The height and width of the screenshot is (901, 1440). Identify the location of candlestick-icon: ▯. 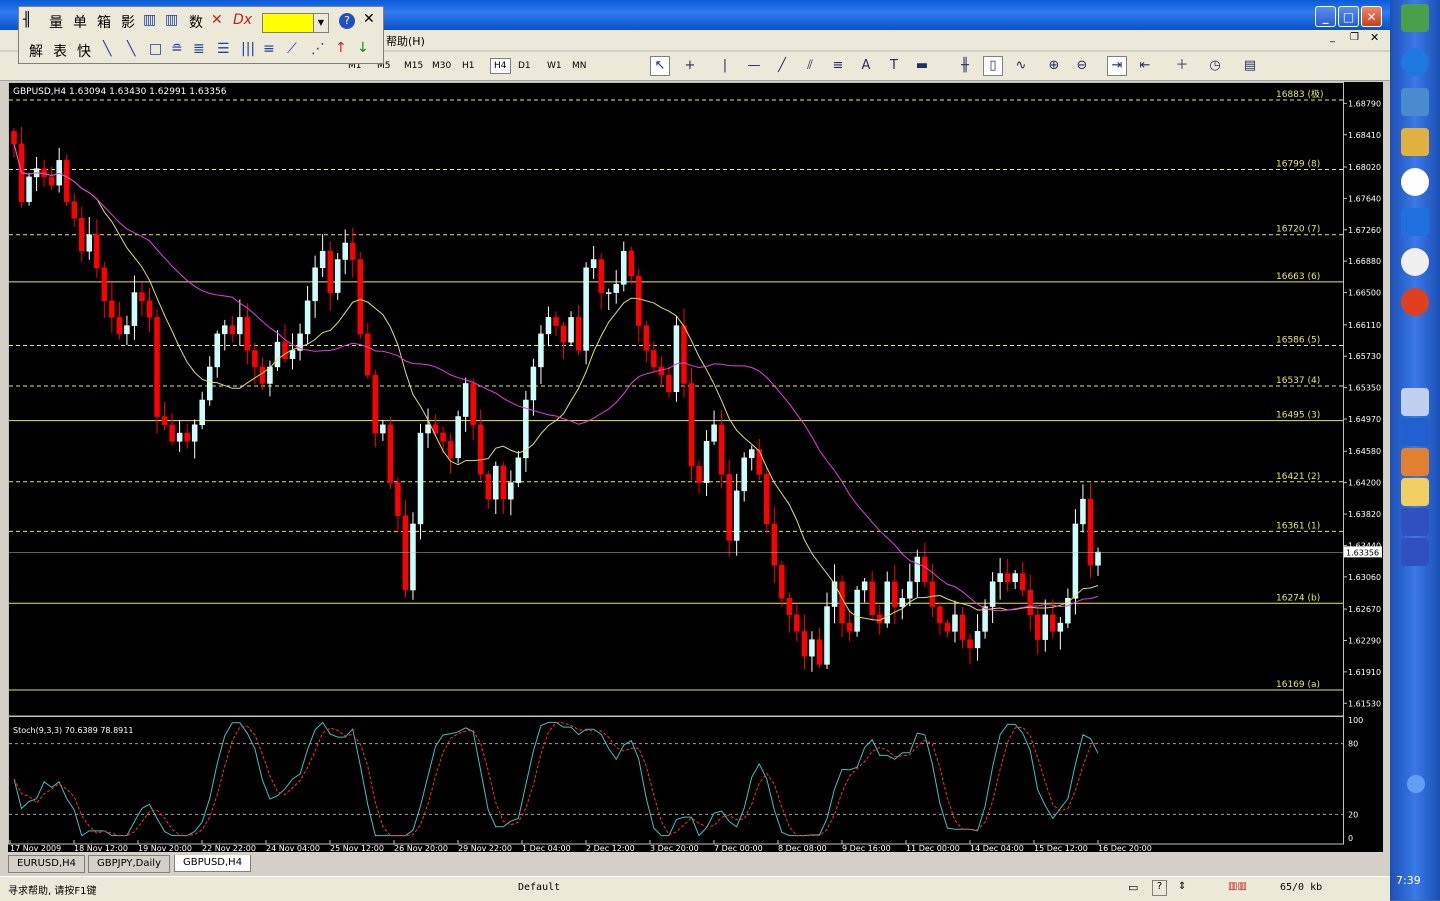
(993, 66).